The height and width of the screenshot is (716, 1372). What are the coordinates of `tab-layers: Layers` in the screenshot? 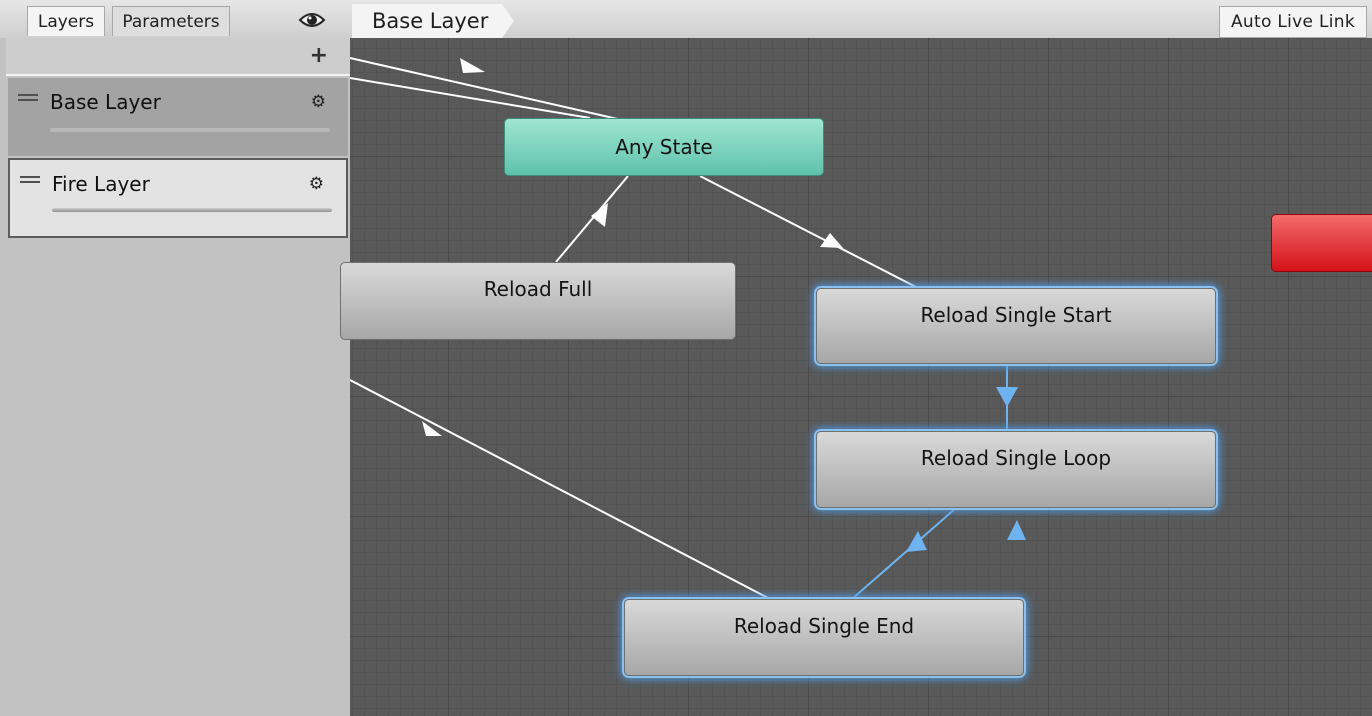 It's located at (66, 21).